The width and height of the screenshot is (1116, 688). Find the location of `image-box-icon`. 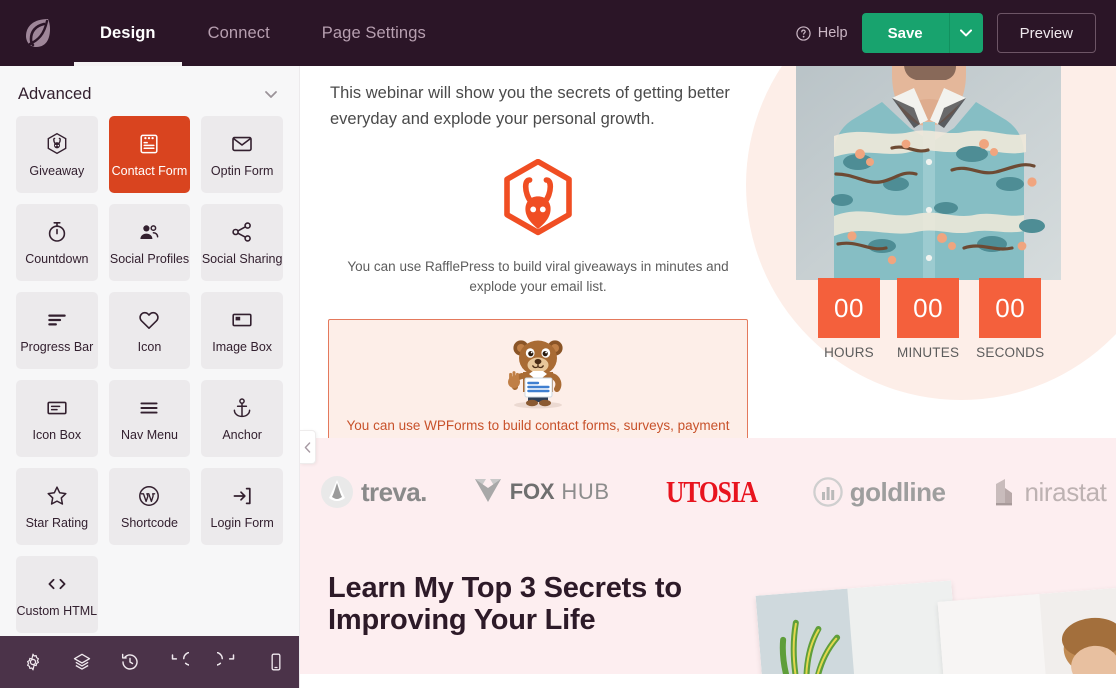

image-box-icon is located at coordinates (242, 320).